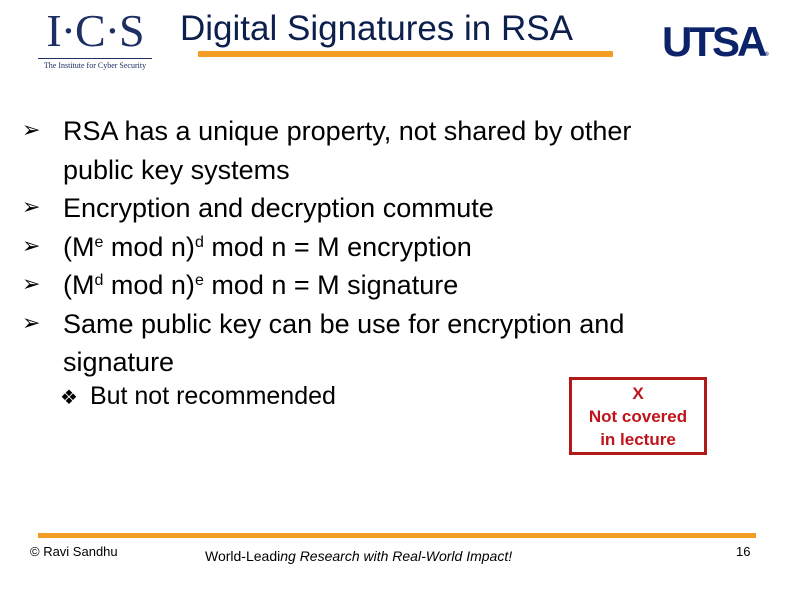 This screenshot has width=794, height=595. What do you see at coordinates (243, 556) in the screenshot?
I see `tagline-part: World-Leadi` at bounding box center [243, 556].